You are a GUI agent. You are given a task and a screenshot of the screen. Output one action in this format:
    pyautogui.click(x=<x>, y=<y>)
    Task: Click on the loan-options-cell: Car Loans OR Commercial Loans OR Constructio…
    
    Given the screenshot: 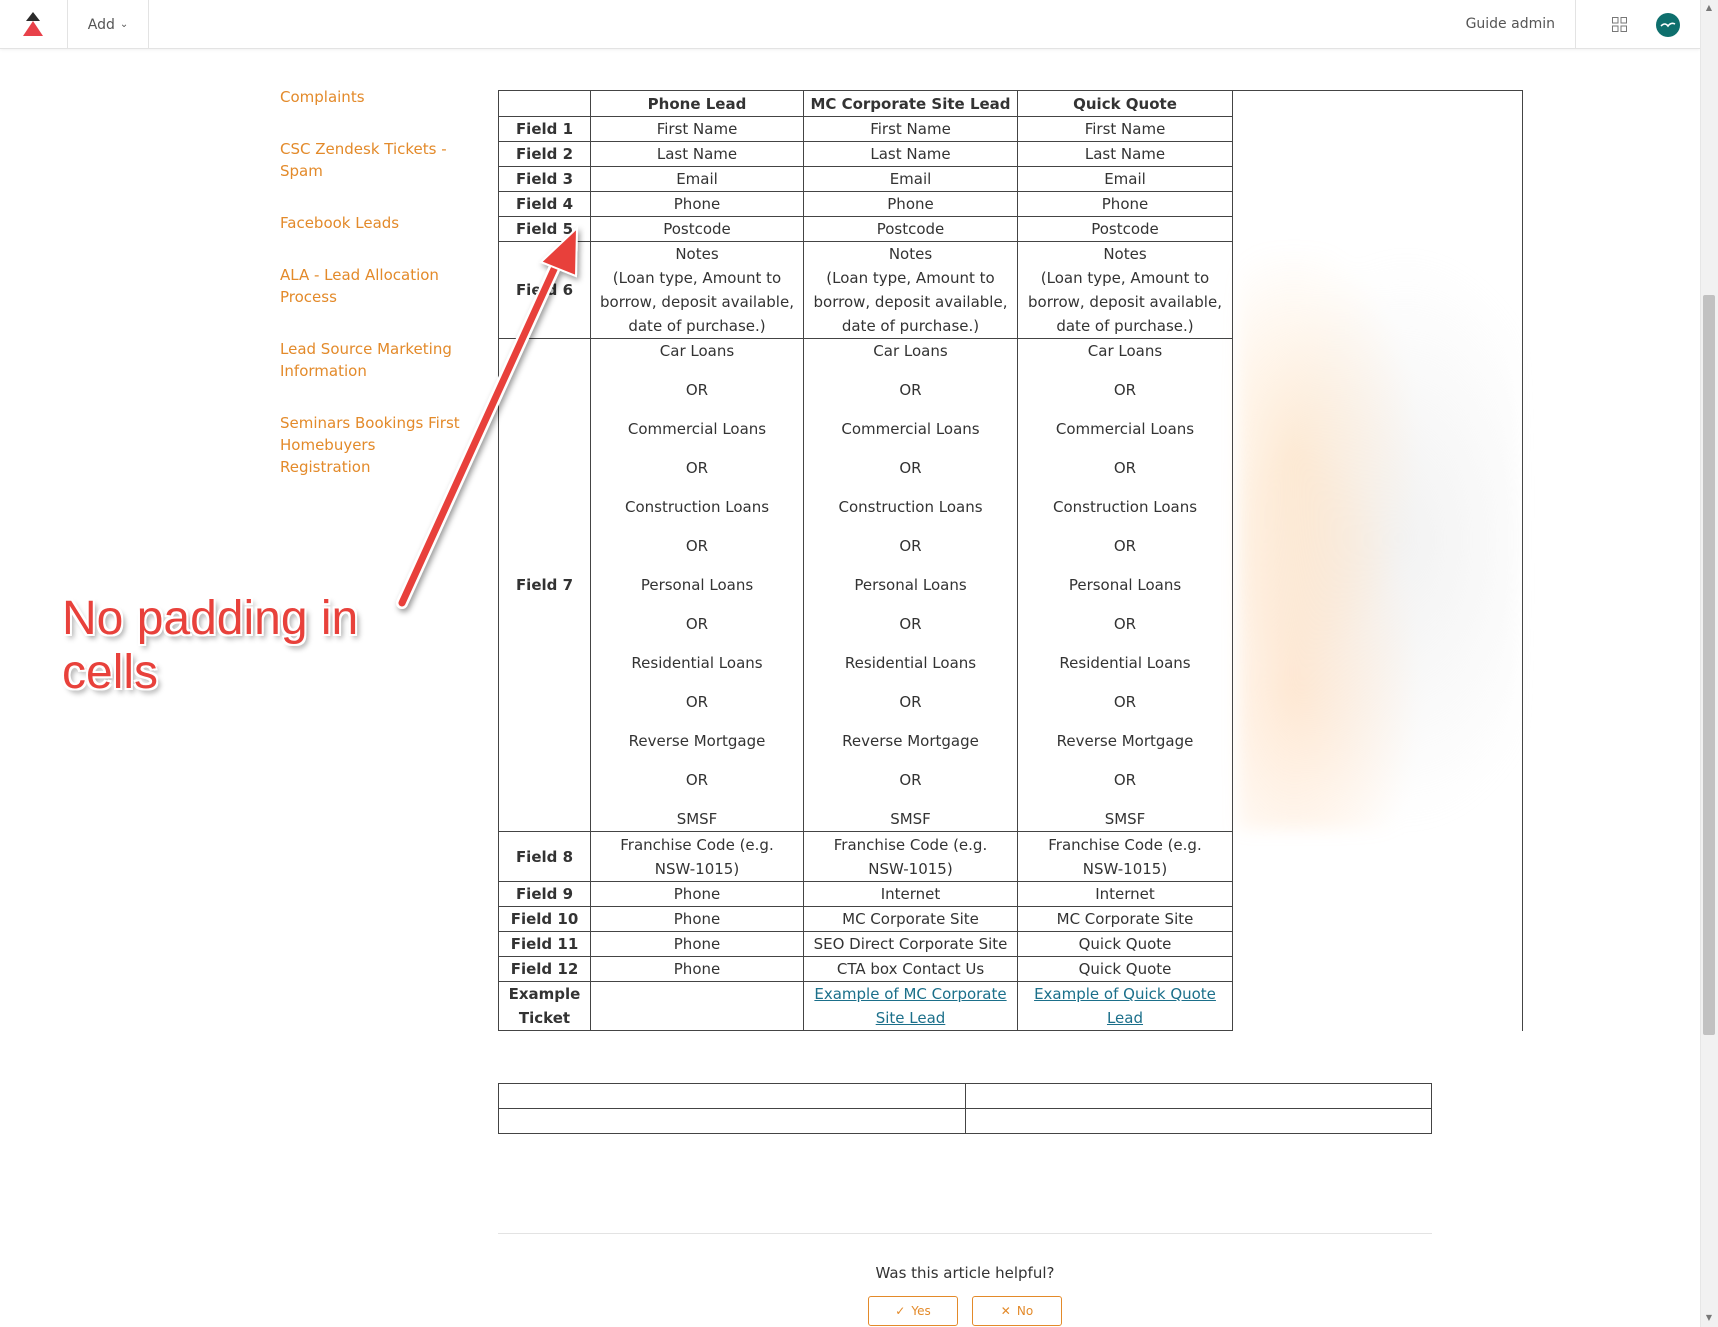 What is the action you would take?
    pyautogui.click(x=697, y=585)
    